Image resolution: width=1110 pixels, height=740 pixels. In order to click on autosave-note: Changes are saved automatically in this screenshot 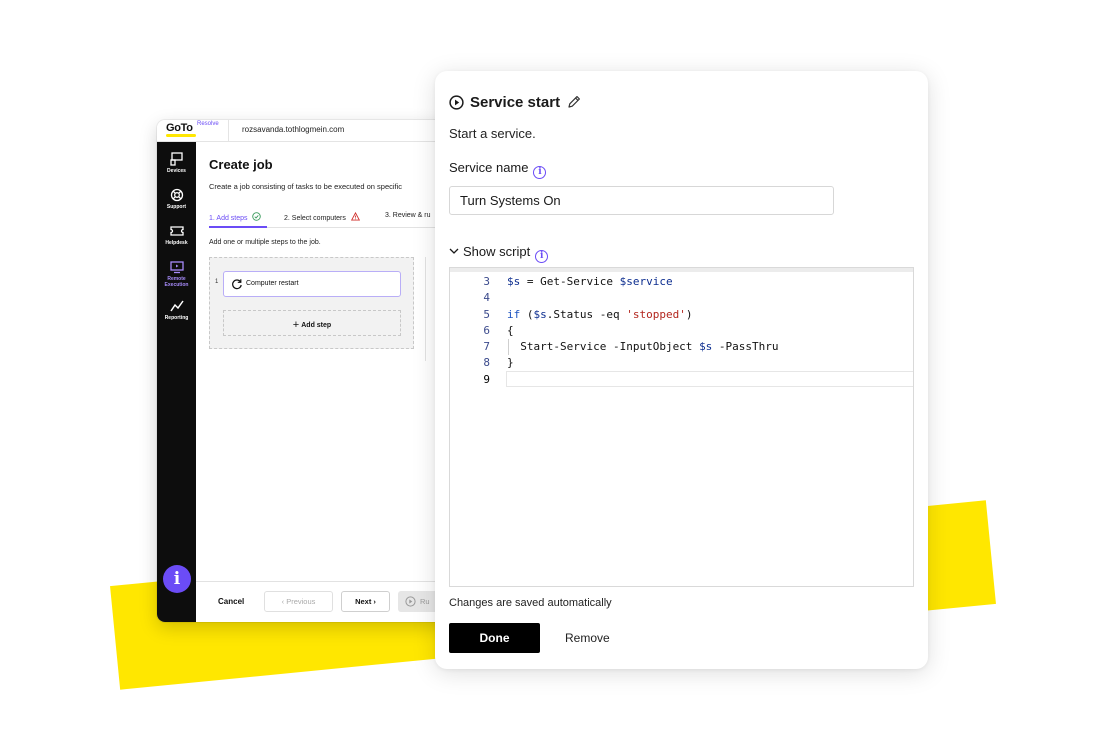, I will do `click(530, 603)`.